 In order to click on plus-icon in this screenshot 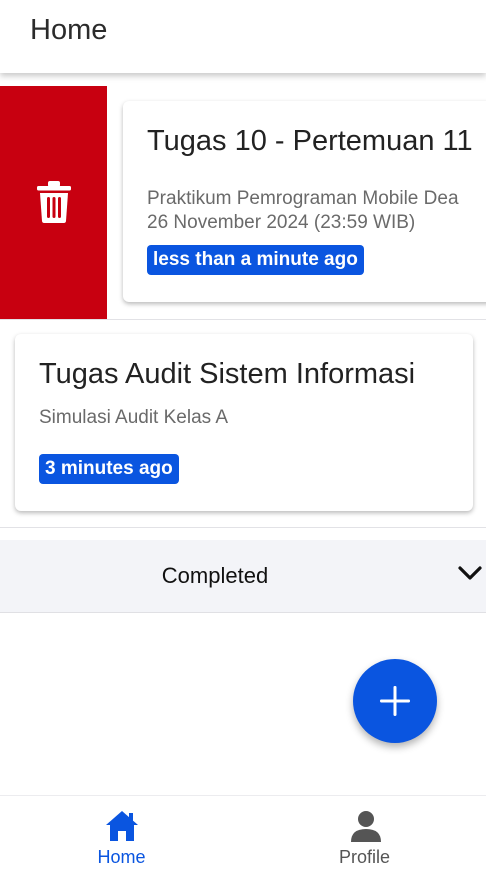, I will do `click(395, 701)`.